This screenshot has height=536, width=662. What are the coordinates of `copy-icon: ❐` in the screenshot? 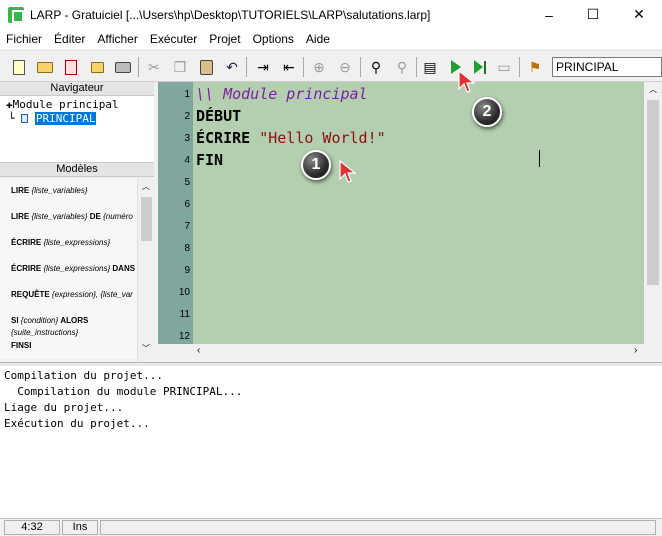 It's located at (180, 67).